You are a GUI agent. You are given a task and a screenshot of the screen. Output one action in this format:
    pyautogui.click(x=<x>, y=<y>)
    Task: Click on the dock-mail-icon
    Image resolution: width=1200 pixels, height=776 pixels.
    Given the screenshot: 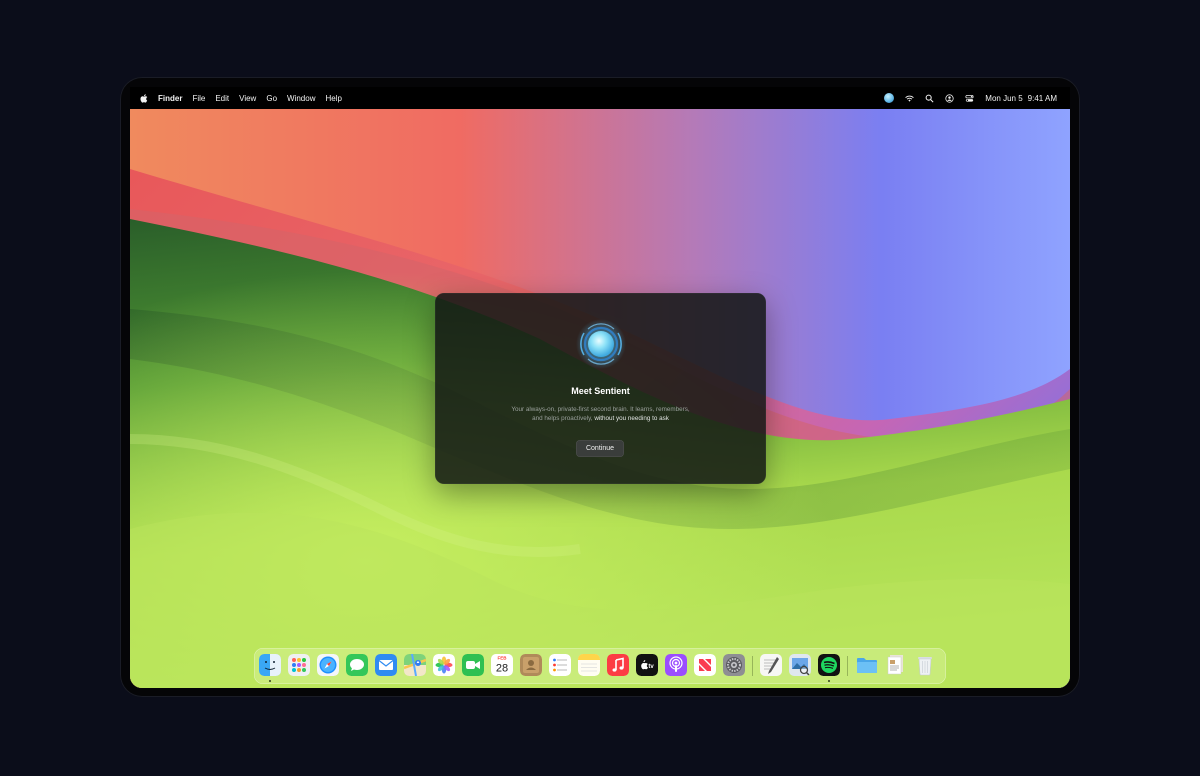 What is the action you would take?
    pyautogui.click(x=386, y=665)
    